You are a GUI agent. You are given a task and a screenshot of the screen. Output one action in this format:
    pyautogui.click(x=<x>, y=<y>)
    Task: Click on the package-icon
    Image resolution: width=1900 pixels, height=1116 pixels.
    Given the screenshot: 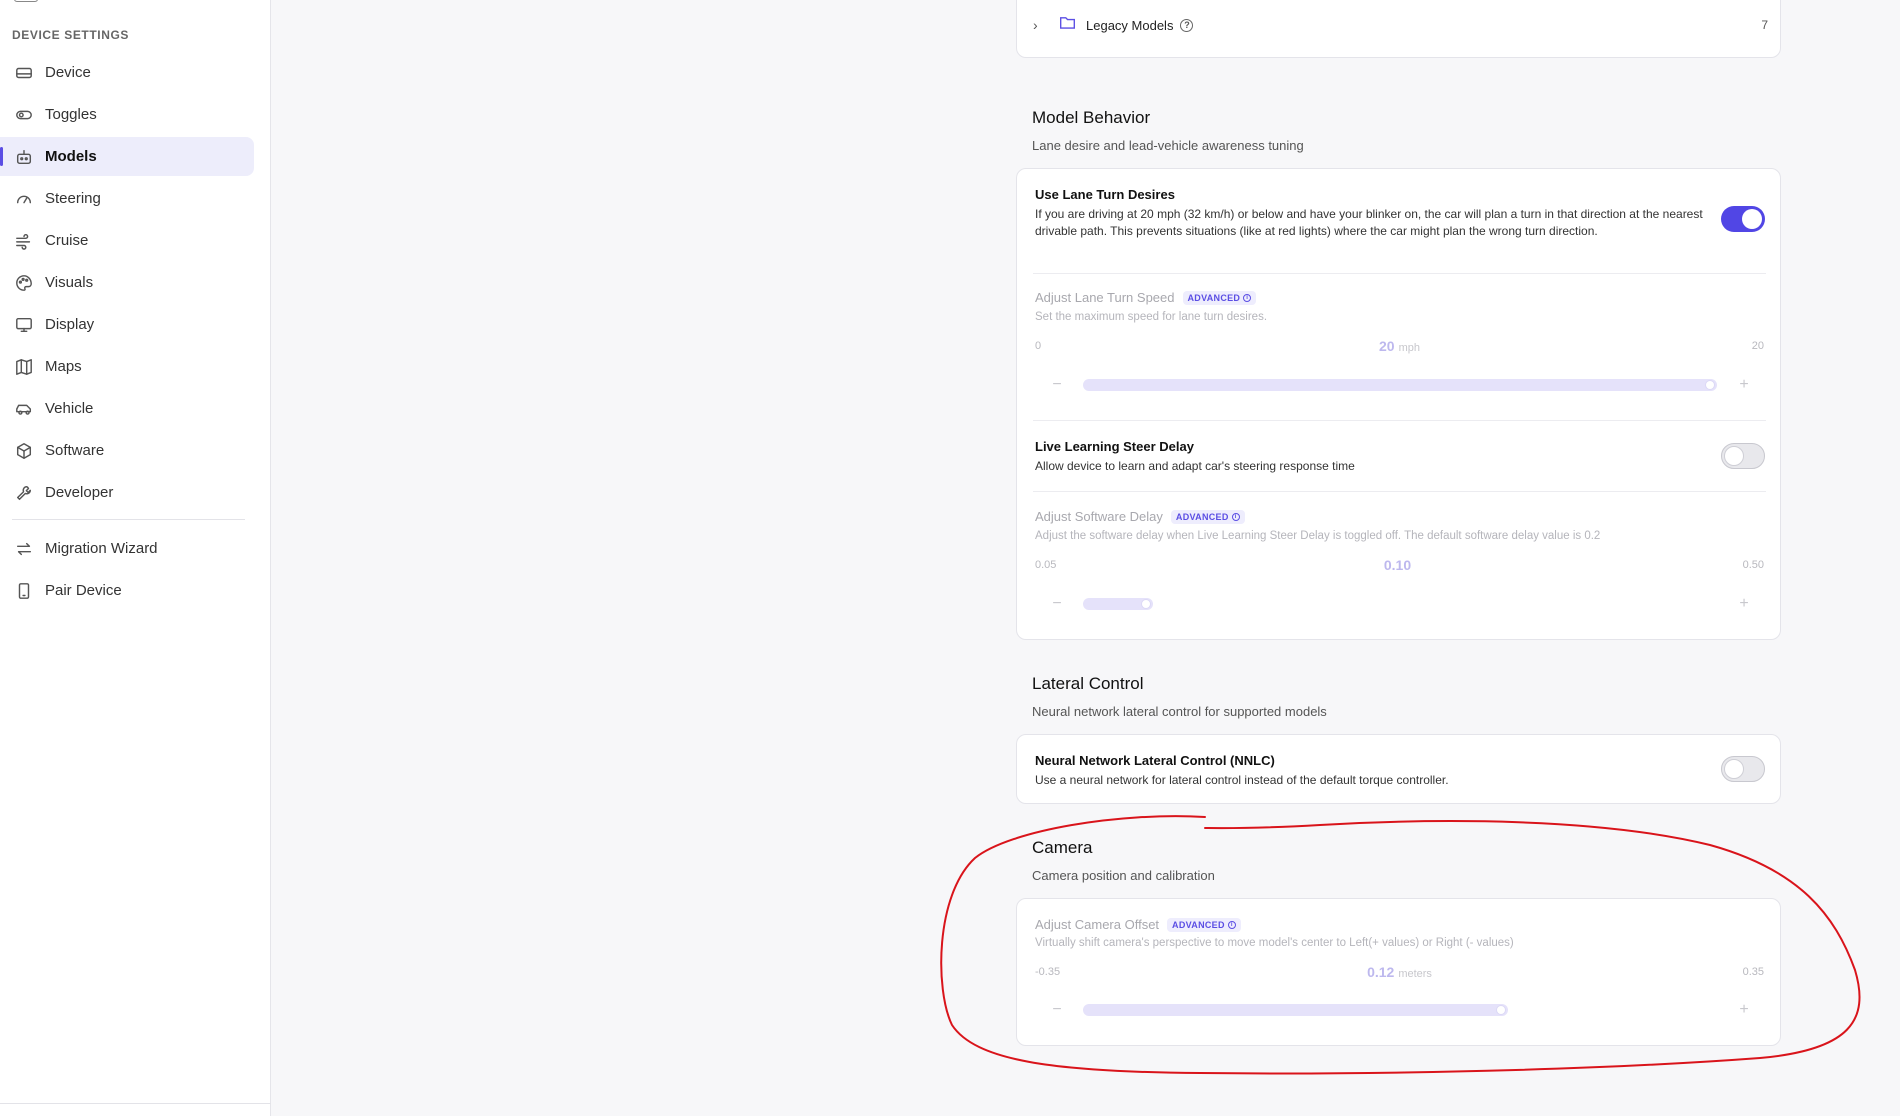 What is the action you would take?
    pyautogui.click(x=24, y=451)
    